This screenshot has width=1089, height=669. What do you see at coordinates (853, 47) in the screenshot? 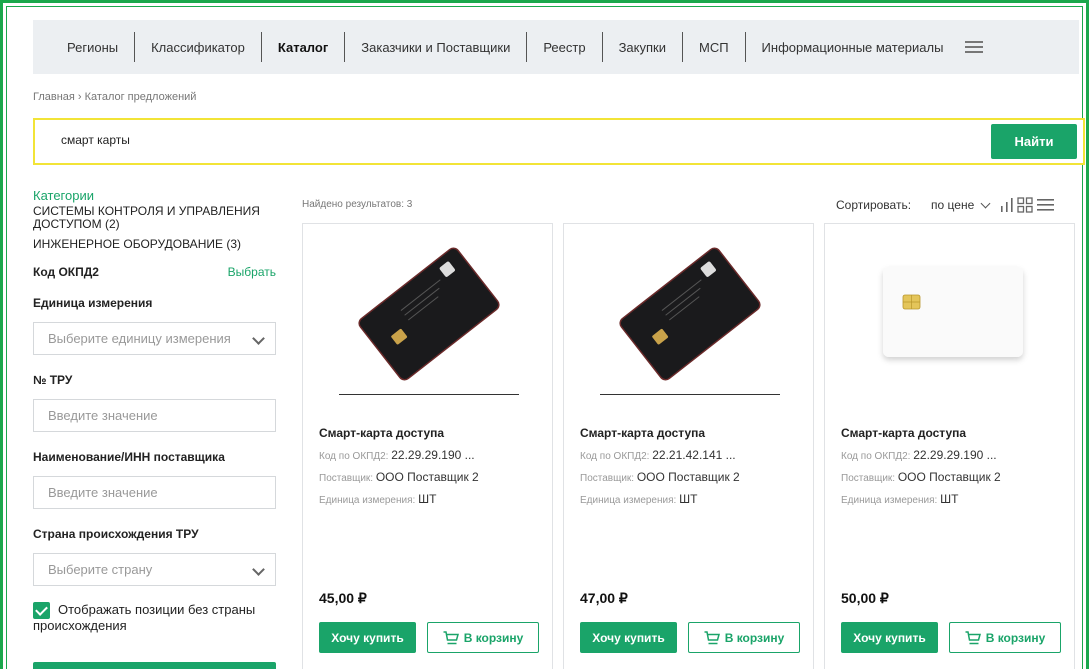
I see `nav-item-info-materials: Информационные материалы` at bounding box center [853, 47].